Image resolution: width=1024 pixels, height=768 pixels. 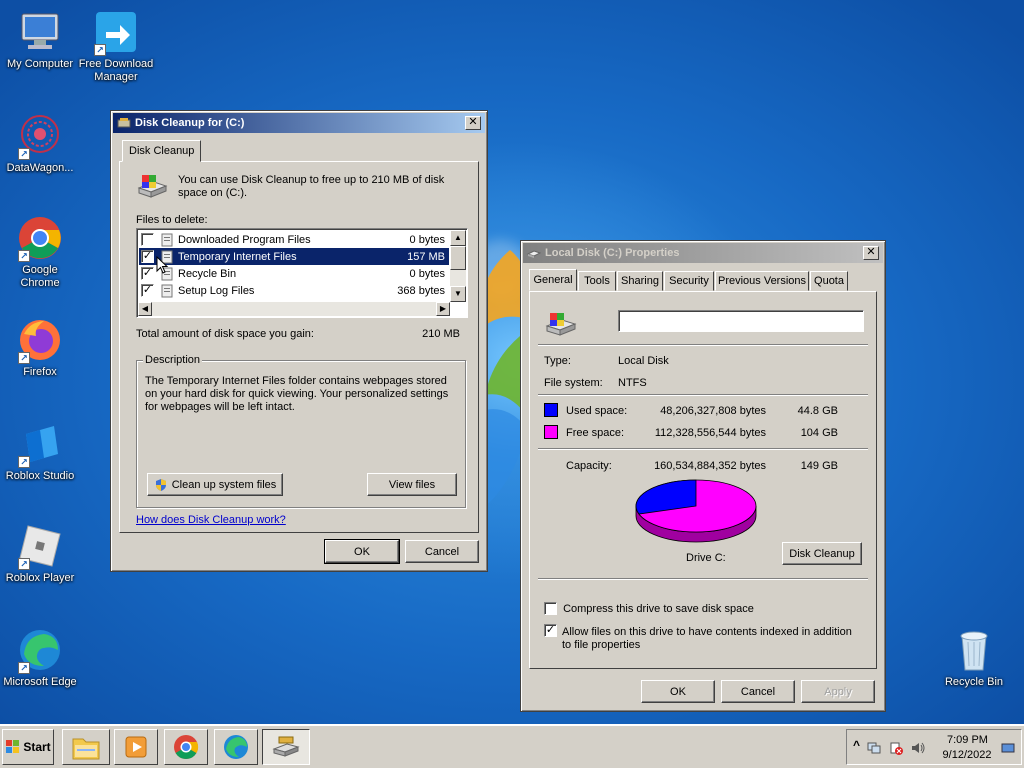 I want to click on used-space-bytes: 48,206,327,808 bytes, so click(x=713, y=411).